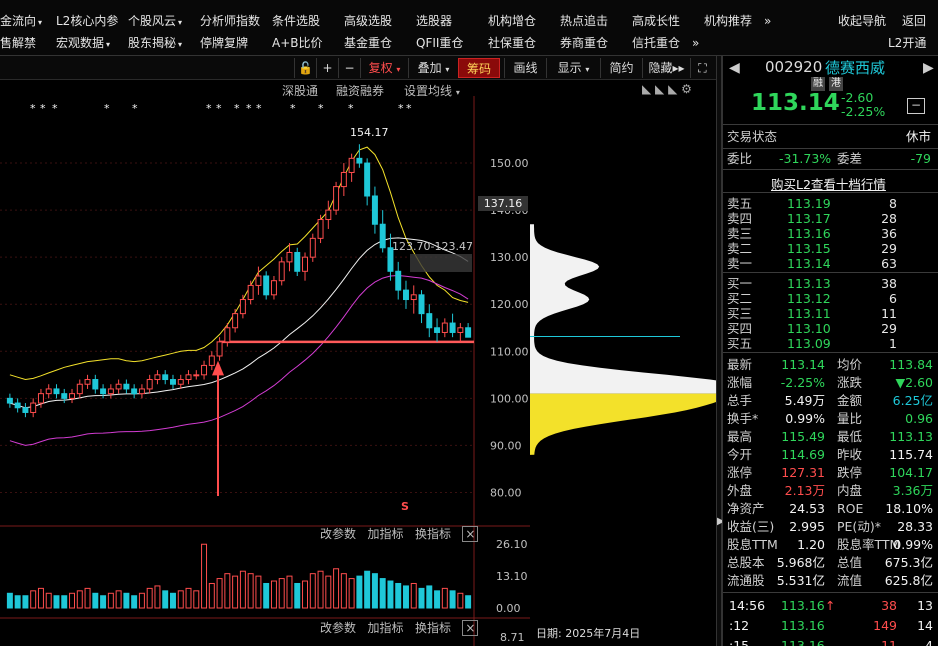  Describe the element at coordinates (439, 43) in the screenshot. I see `menu-qfii-heavy: QFII重仓` at that location.